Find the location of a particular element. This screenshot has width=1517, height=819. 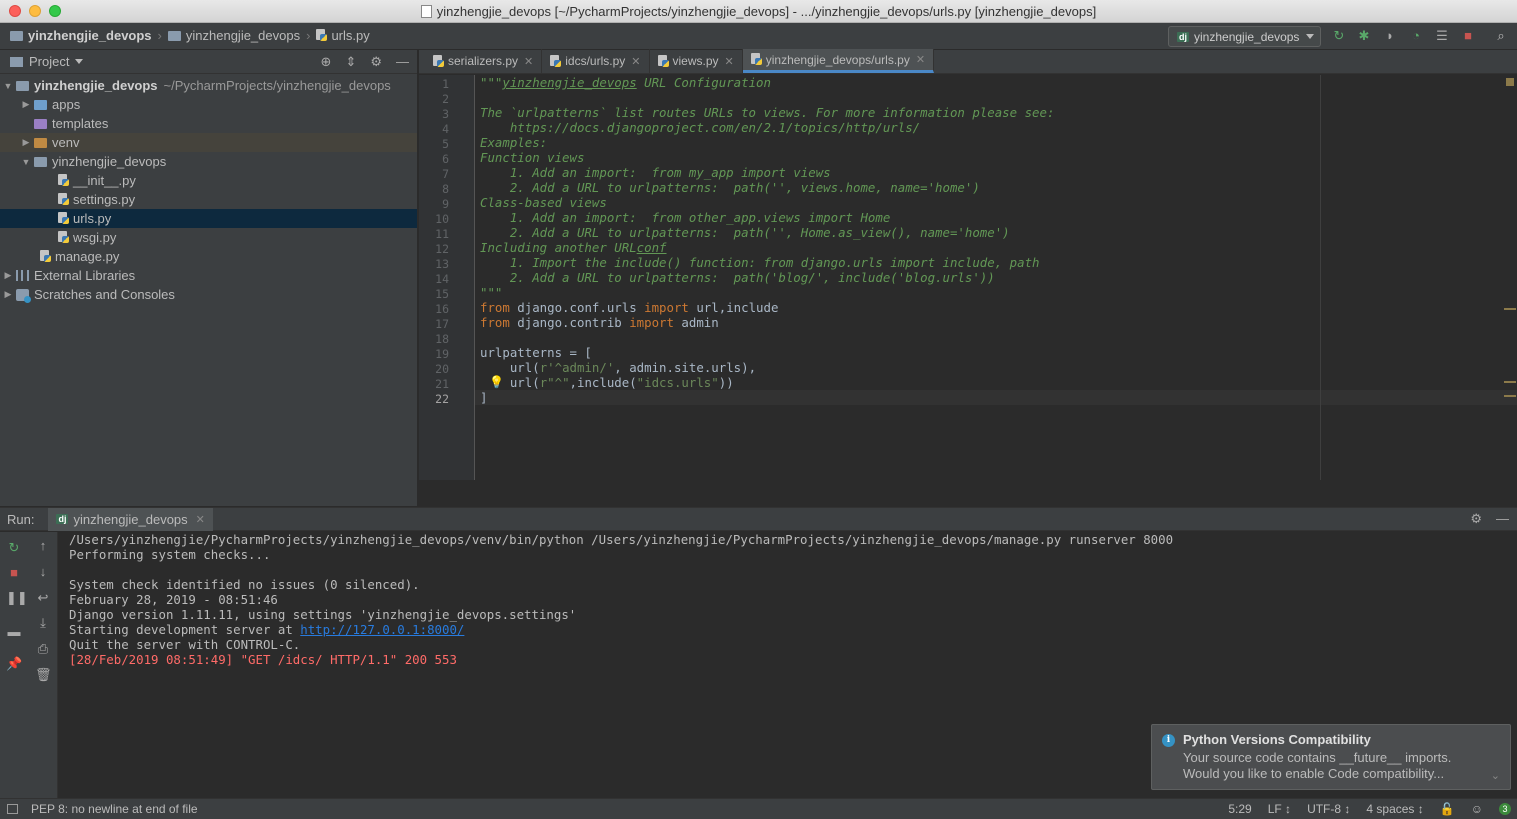

tab-run-config: dj yinzhengjie_devops ✕ is located at coordinates (130, 519).